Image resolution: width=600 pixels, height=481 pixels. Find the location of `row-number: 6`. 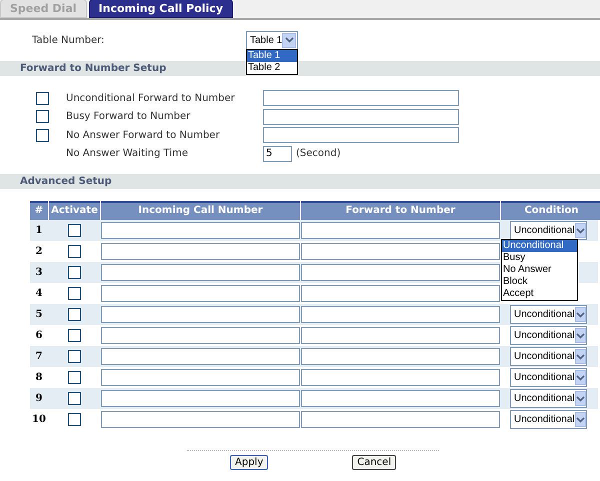

row-number: 6 is located at coordinates (39, 336).